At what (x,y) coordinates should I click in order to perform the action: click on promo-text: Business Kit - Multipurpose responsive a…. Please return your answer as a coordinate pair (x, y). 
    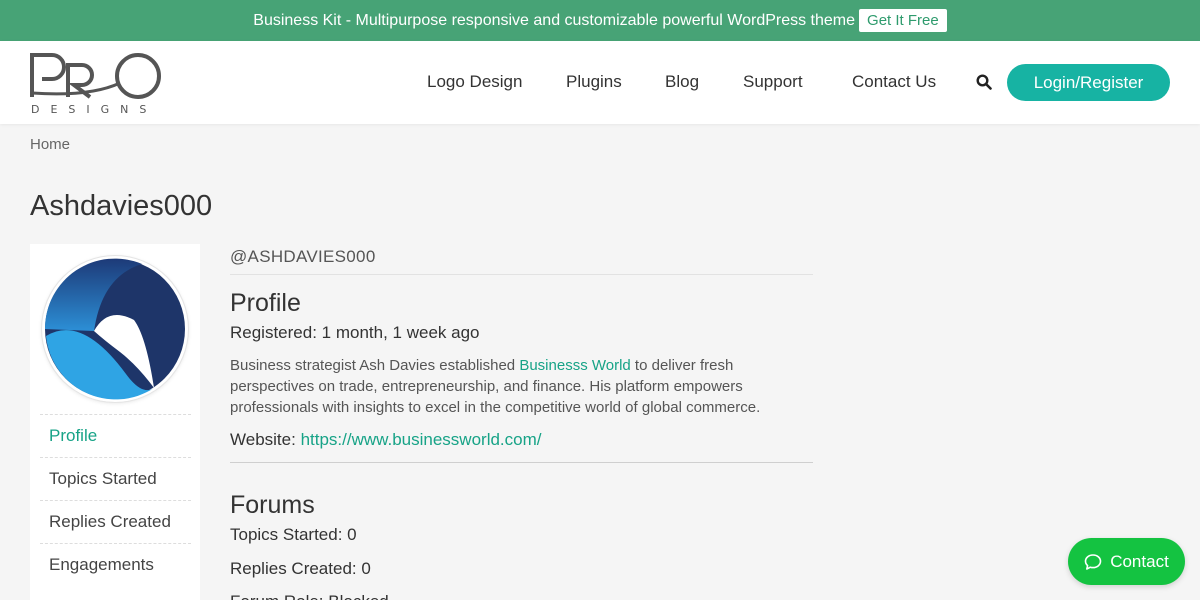
    Looking at the image, I should click on (554, 20).